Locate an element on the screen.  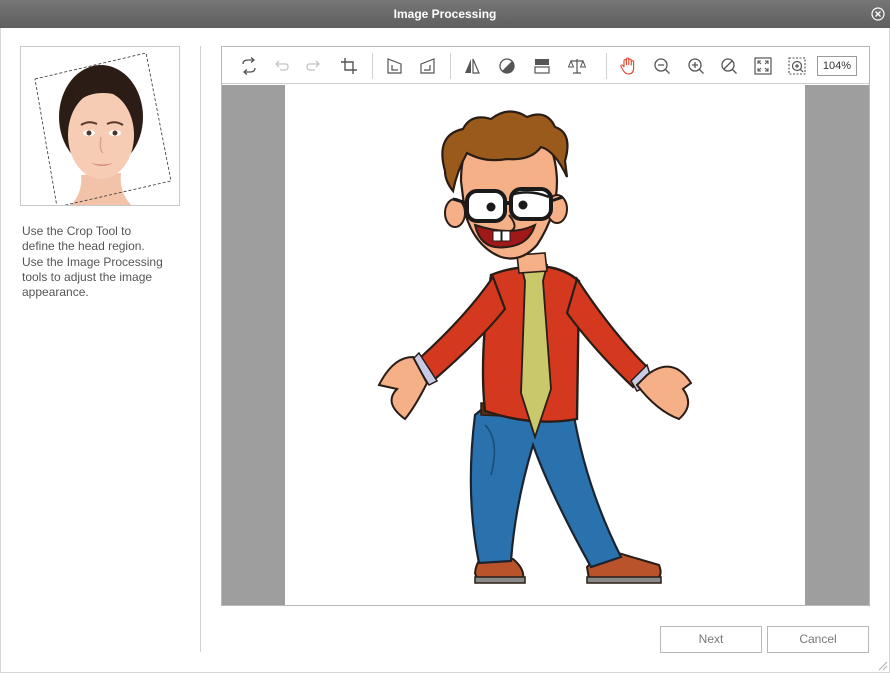
zoom-in-icon is located at coordinates (696, 66).